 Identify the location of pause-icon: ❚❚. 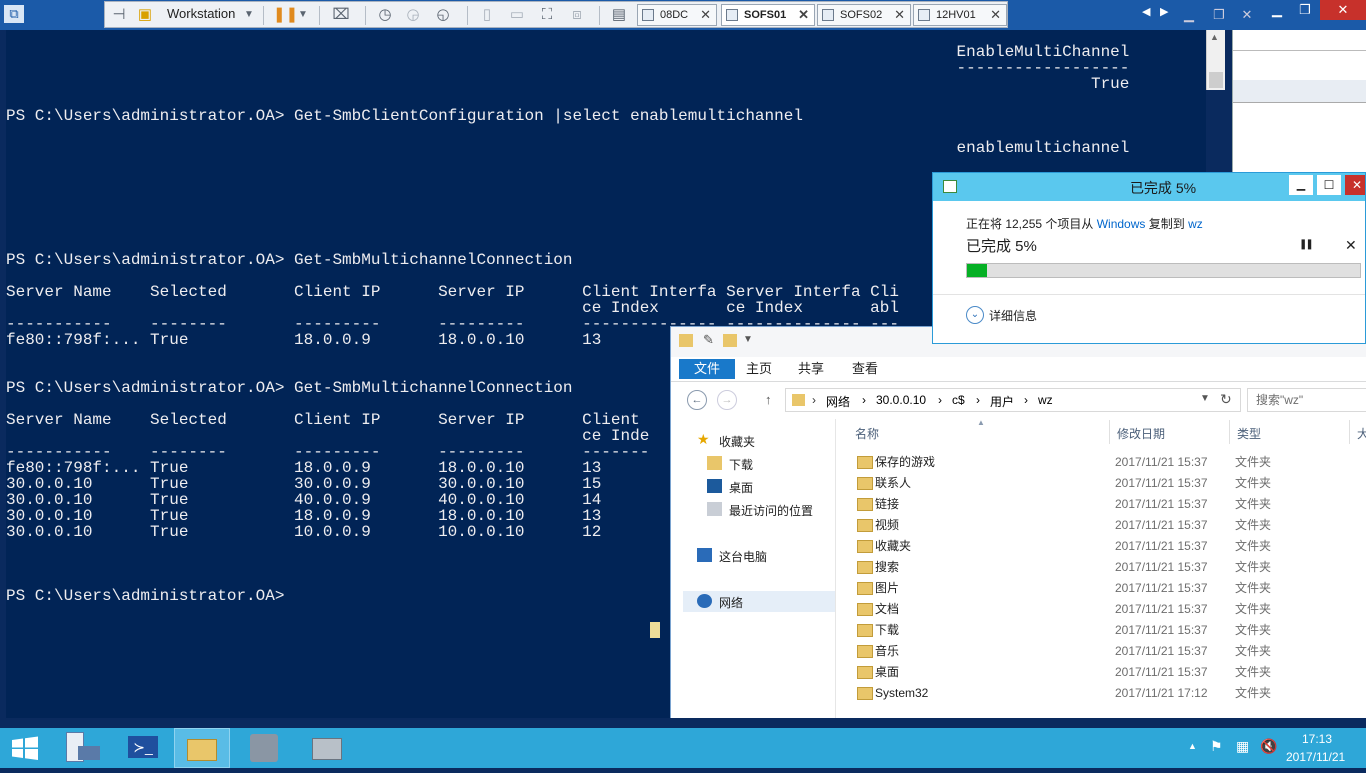
(285, 15).